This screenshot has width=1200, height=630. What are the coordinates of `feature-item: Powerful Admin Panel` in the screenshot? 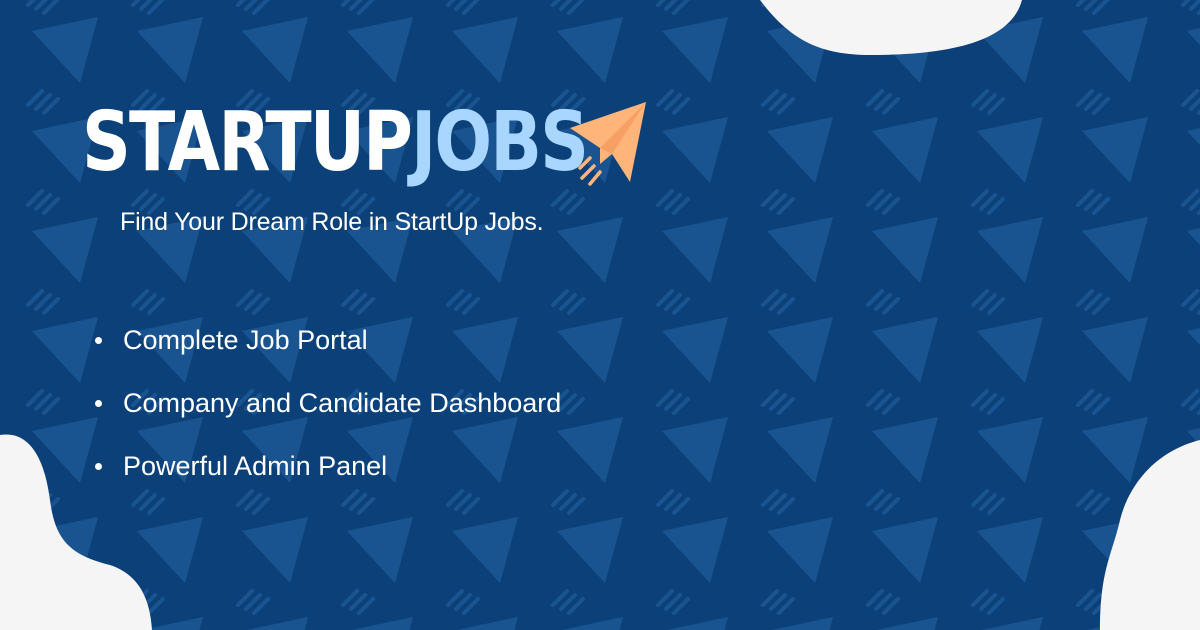 It's located at (328, 477).